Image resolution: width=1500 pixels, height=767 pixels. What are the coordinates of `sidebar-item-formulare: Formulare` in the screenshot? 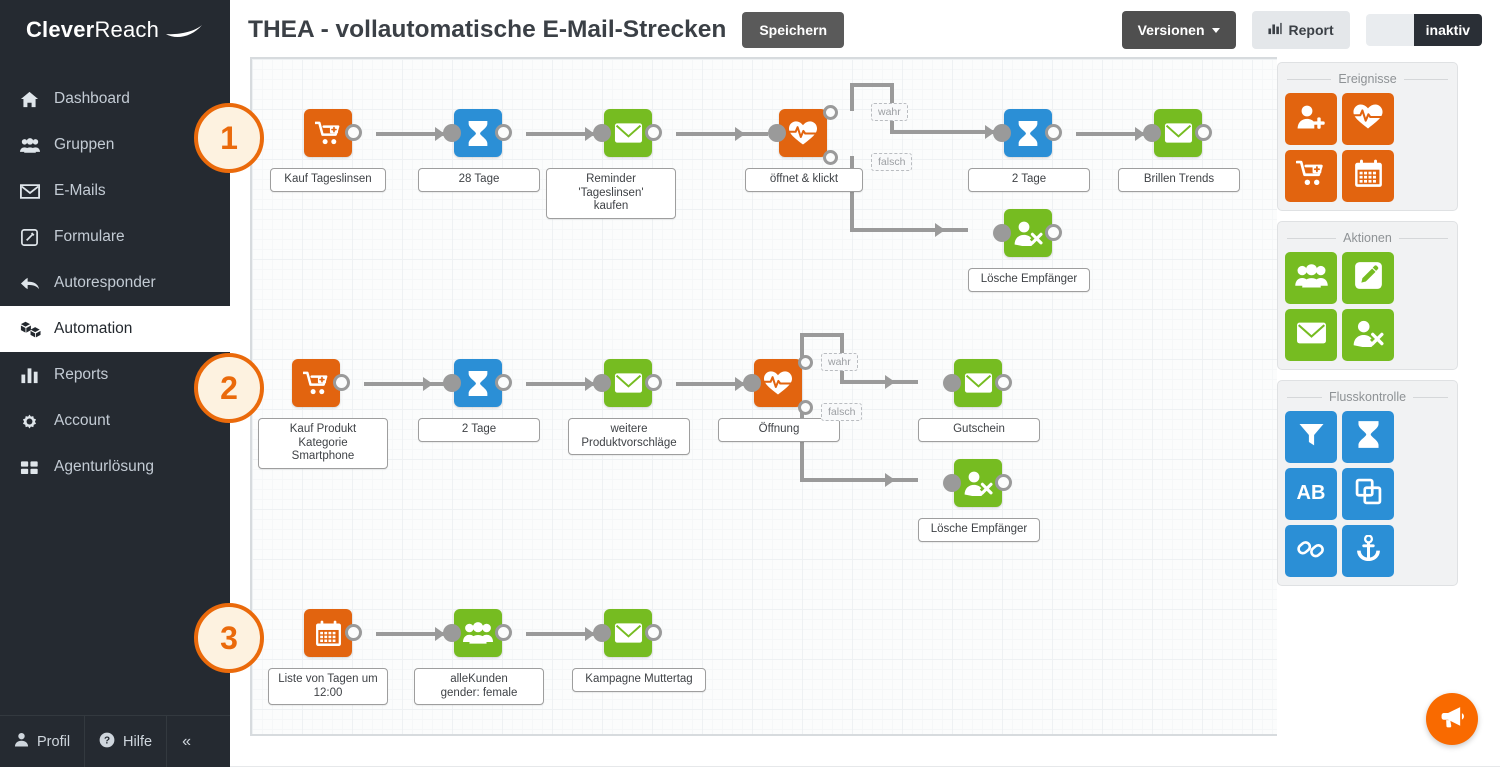 It's located at (115, 237).